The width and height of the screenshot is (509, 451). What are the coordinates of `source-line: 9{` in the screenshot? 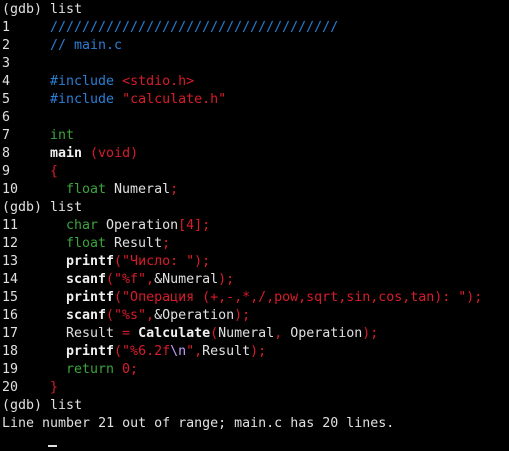 It's located at (254, 172).